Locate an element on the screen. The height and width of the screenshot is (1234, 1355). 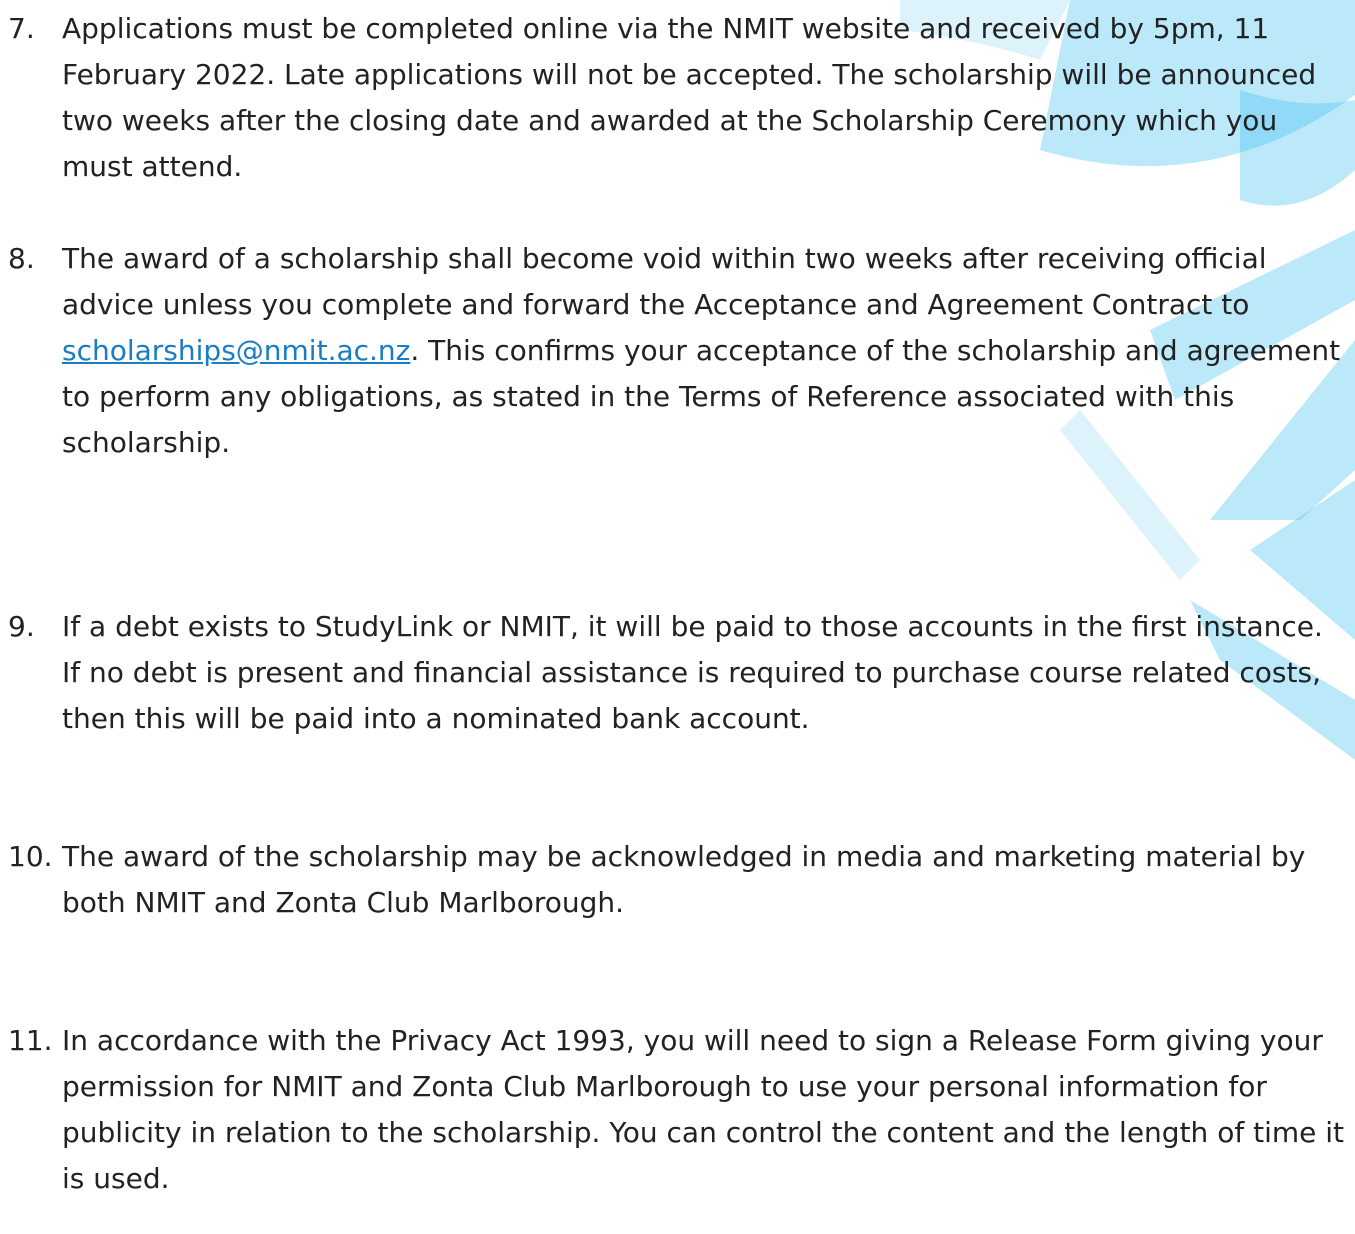
list-item-number: 8. is located at coordinates (21, 258).